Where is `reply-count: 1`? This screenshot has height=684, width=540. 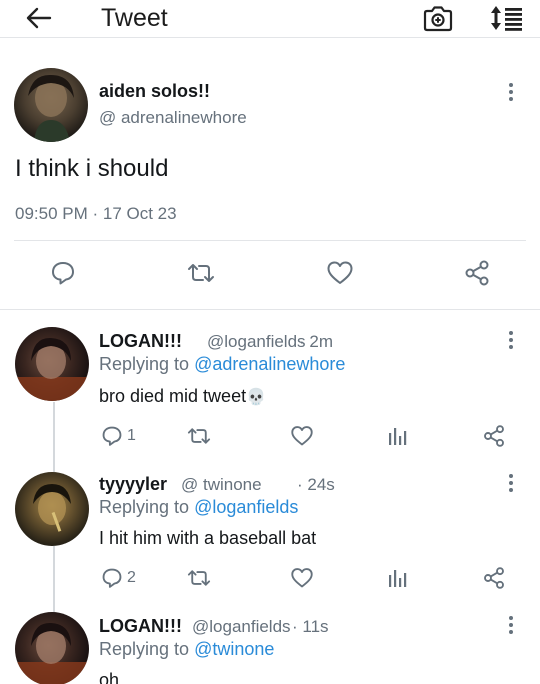
reply-count: 1 is located at coordinates (131, 435).